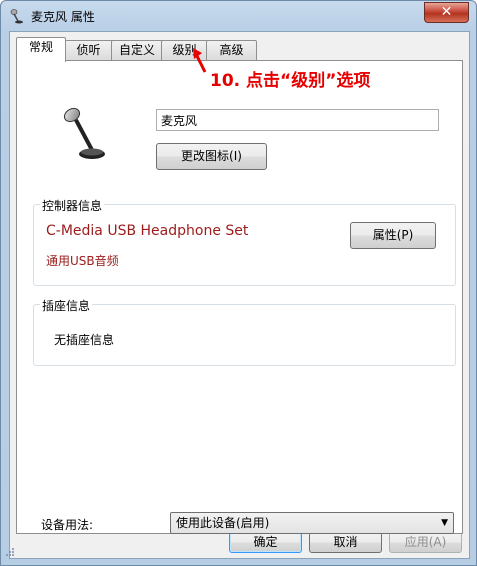  Describe the element at coordinates (40, 47) in the screenshot. I see `tab-label: 常规` at that location.